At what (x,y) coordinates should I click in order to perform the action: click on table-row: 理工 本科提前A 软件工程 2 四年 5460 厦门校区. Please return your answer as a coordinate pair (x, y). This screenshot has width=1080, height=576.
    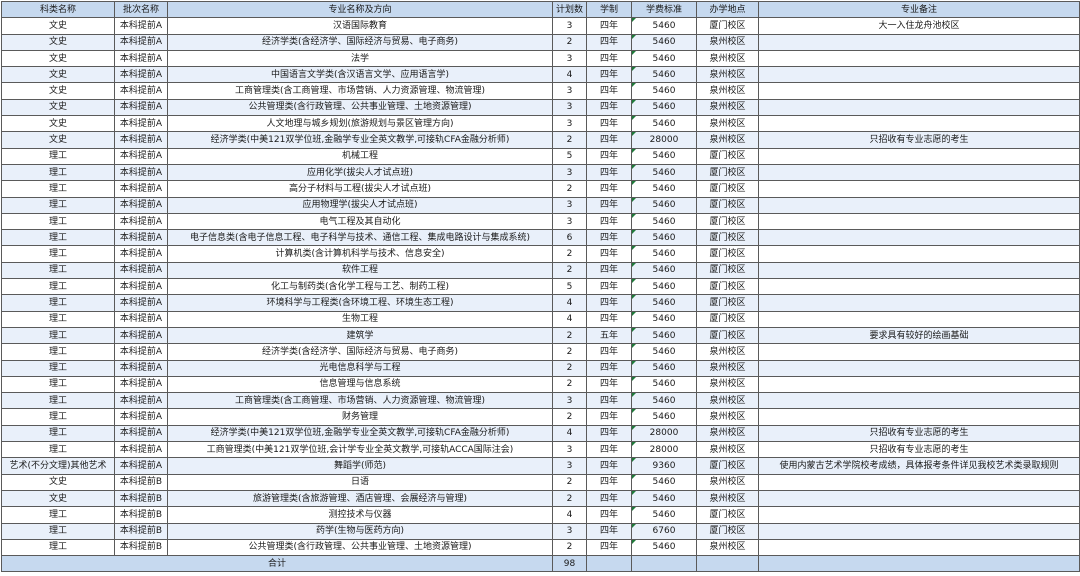
    Looking at the image, I should click on (540, 270).